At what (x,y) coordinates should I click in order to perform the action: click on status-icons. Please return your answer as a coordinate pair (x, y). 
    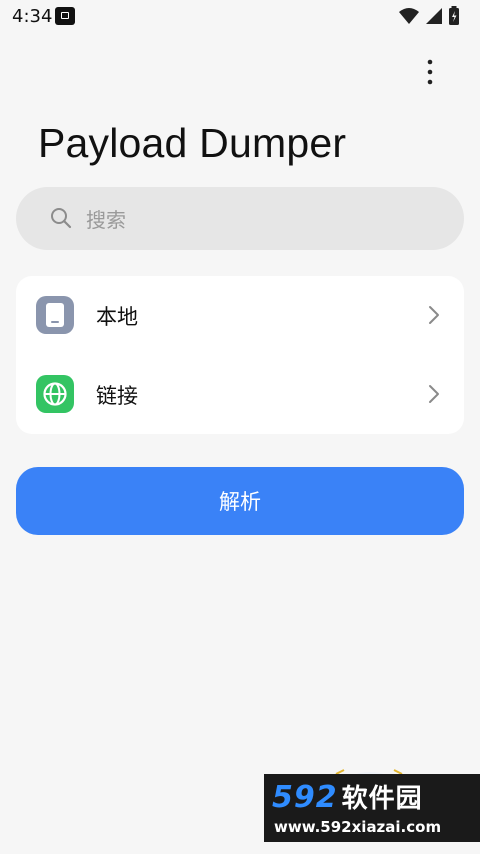
    Looking at the image, I should click on (433, 16).